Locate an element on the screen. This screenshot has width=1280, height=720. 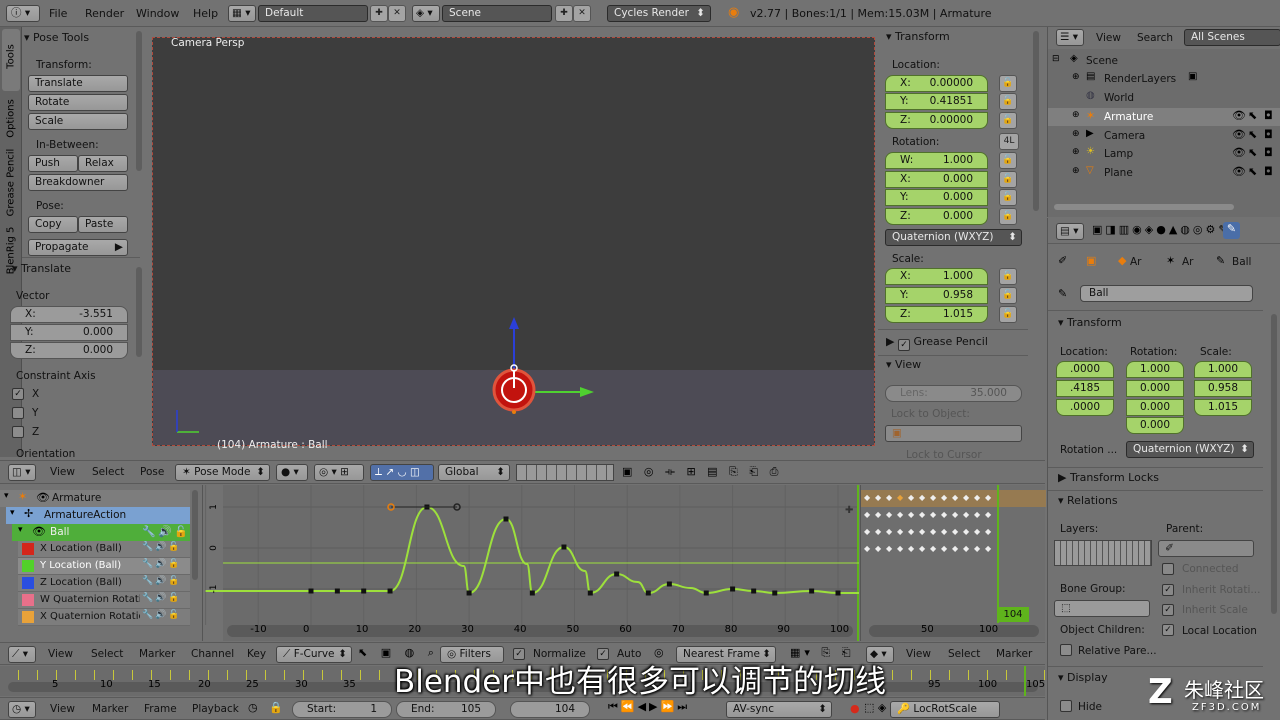
scene-type-button: ◈ ▾ is located at coordinates (426, 13).